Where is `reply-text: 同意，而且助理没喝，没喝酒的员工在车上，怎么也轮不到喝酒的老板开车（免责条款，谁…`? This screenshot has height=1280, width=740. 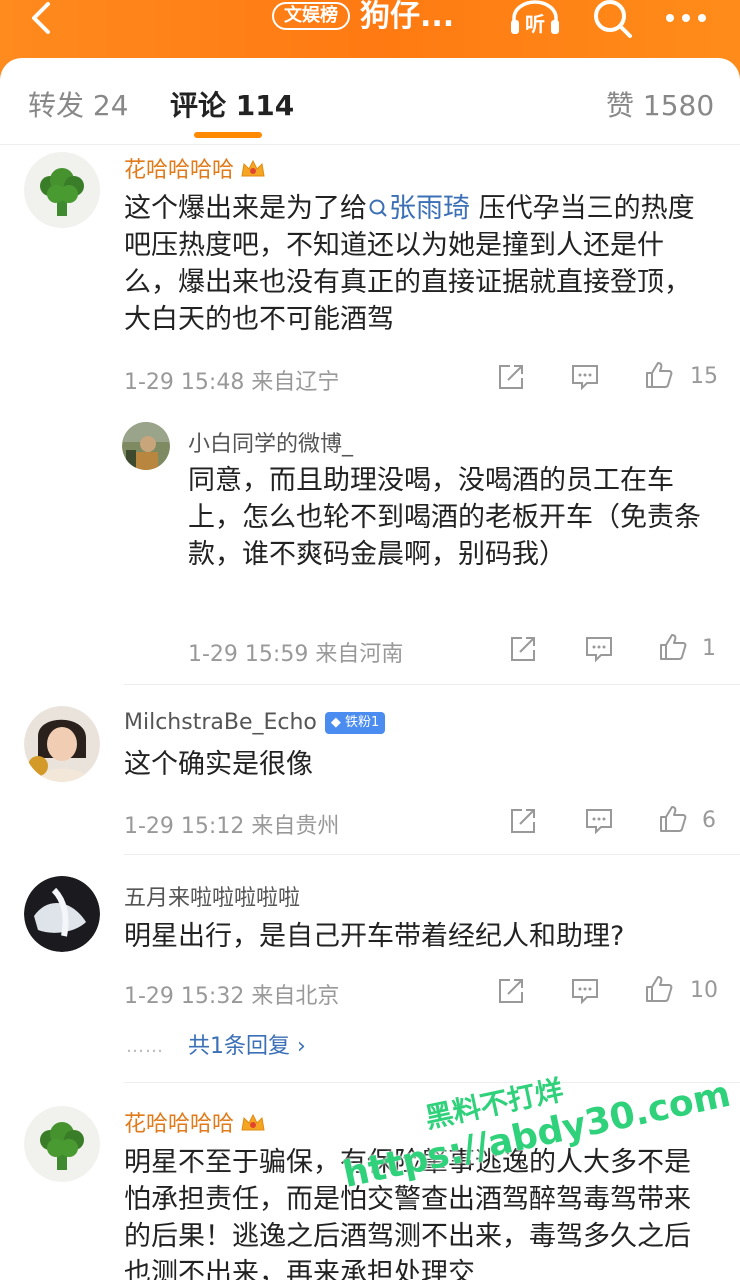
reply-text: 同意，而且助理没喝，没喝酒的员工在车上，怎么也轮不到喝酒的老板开车（免责条款，谁… is located at coordinates (444, 517).